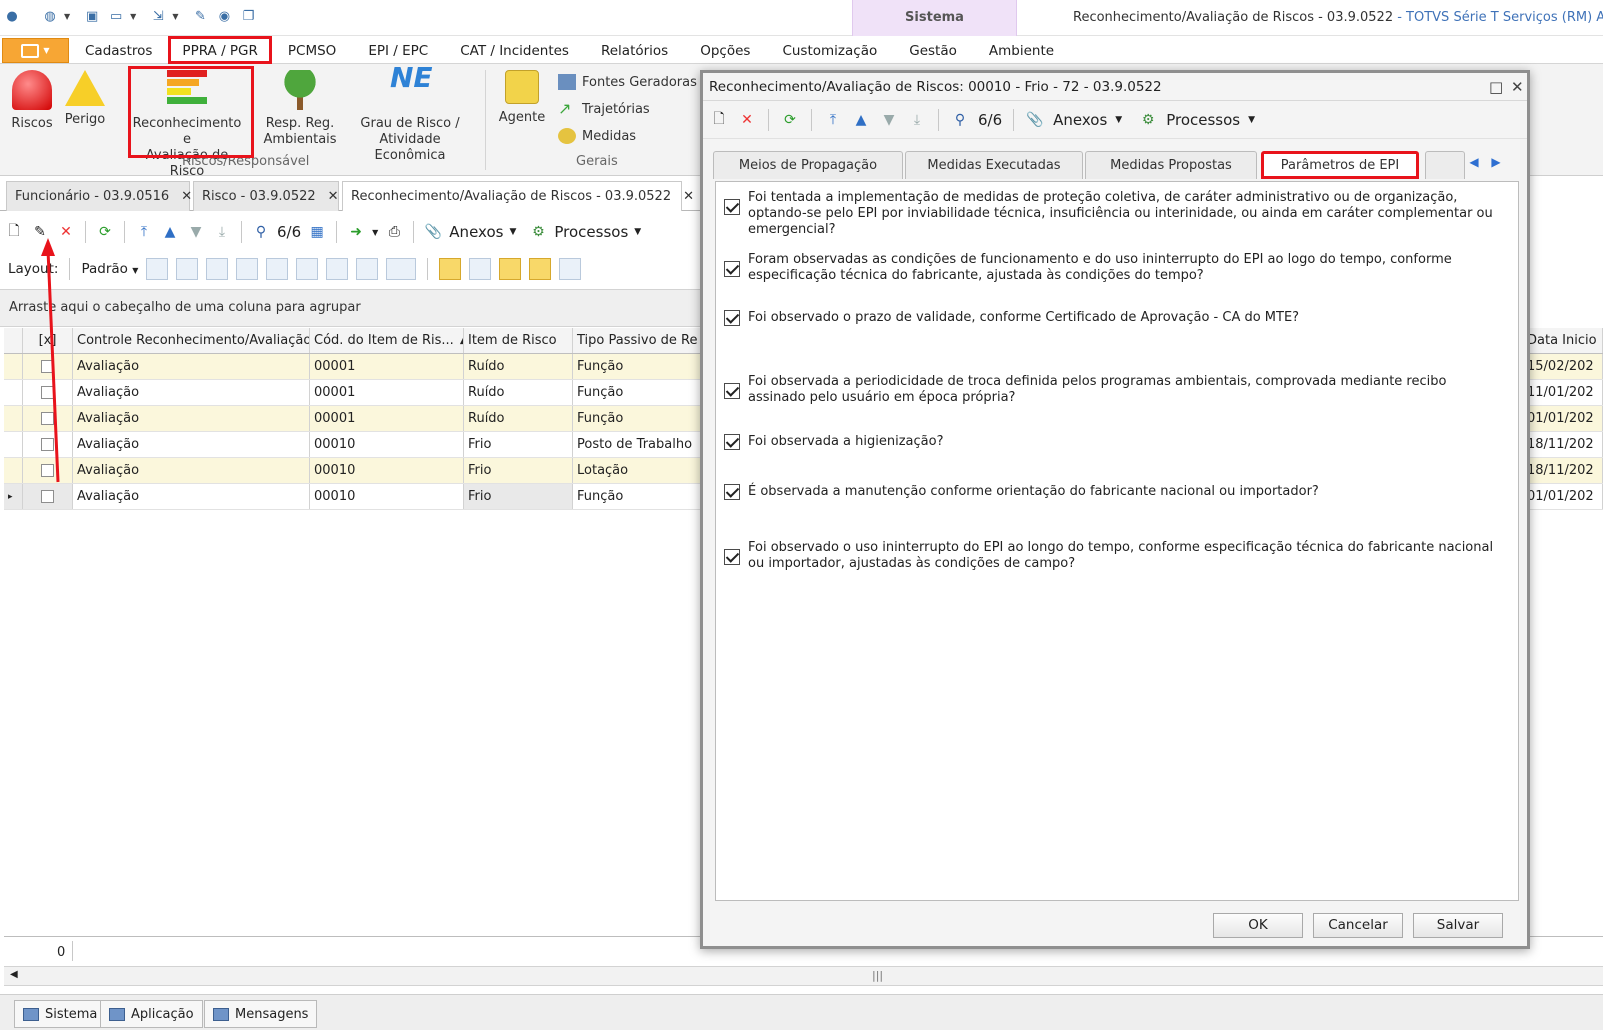 This screenshot has width=1603, height=1030. Describe the element at coordinates (50, 16) in the screenshot. I see `globe-icon: ◍` at that location.